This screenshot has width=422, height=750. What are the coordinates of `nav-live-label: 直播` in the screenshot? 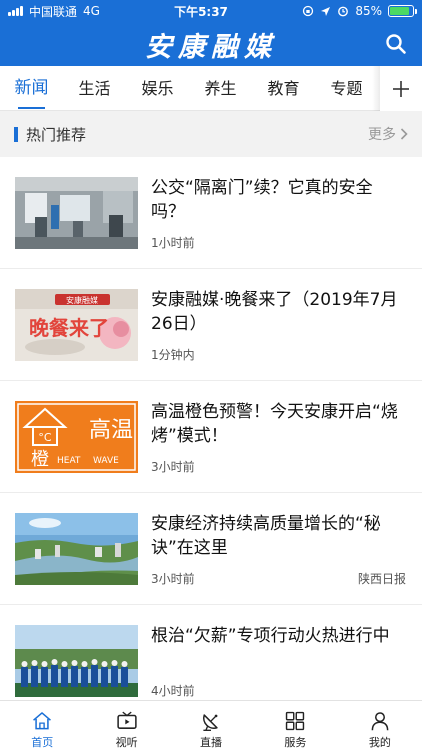 It's located at (211, 742).